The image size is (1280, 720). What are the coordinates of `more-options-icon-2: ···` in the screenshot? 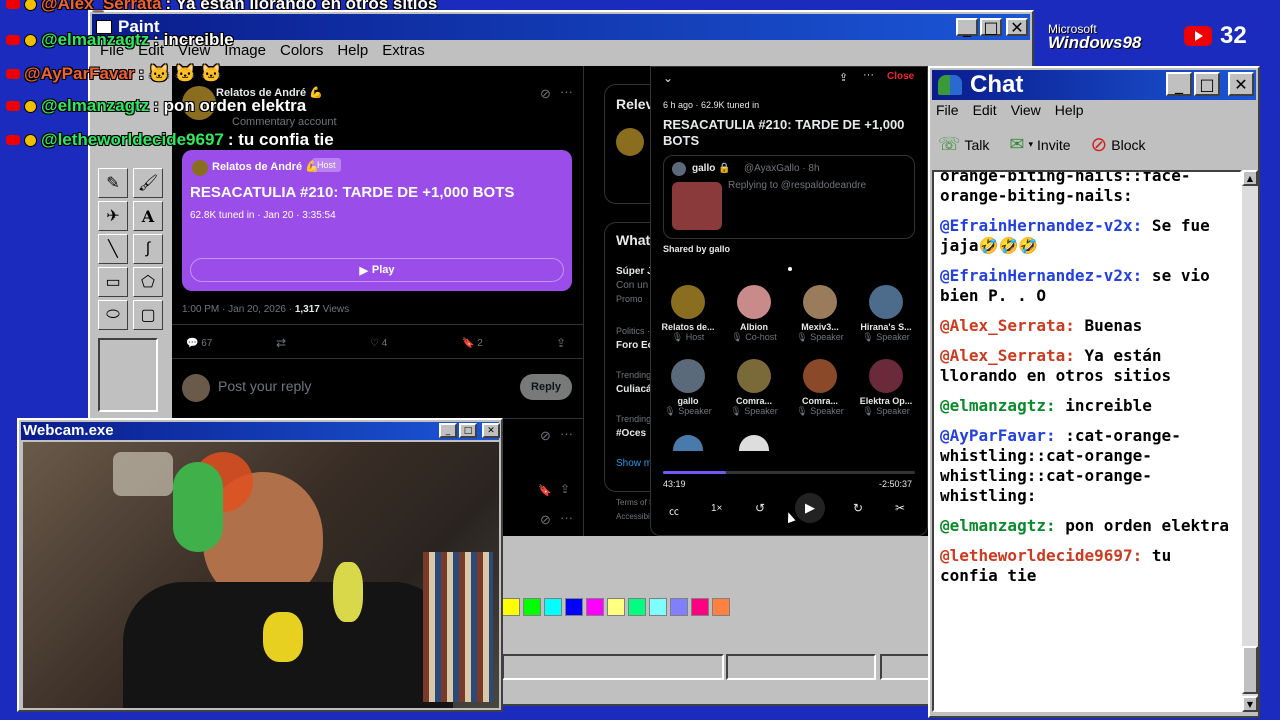 It's located at (566, 433).